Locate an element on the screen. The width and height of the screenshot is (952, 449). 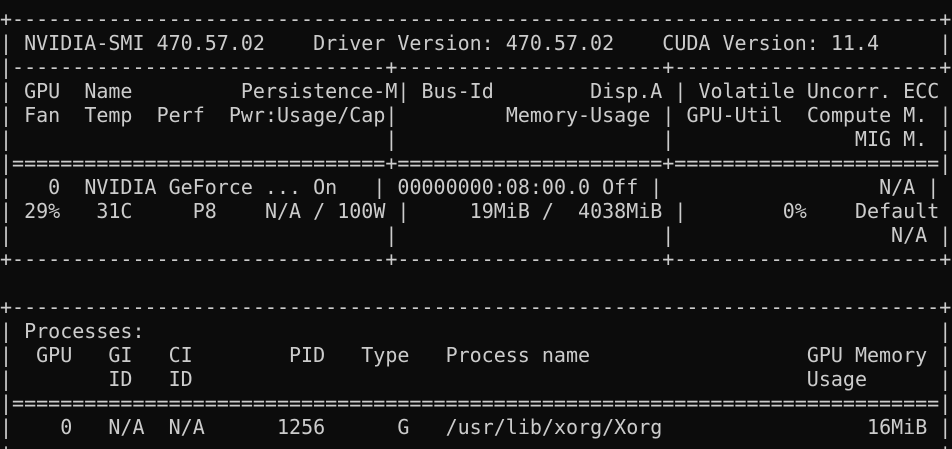
col-perf: Perf is located at coordinates (180, 115).